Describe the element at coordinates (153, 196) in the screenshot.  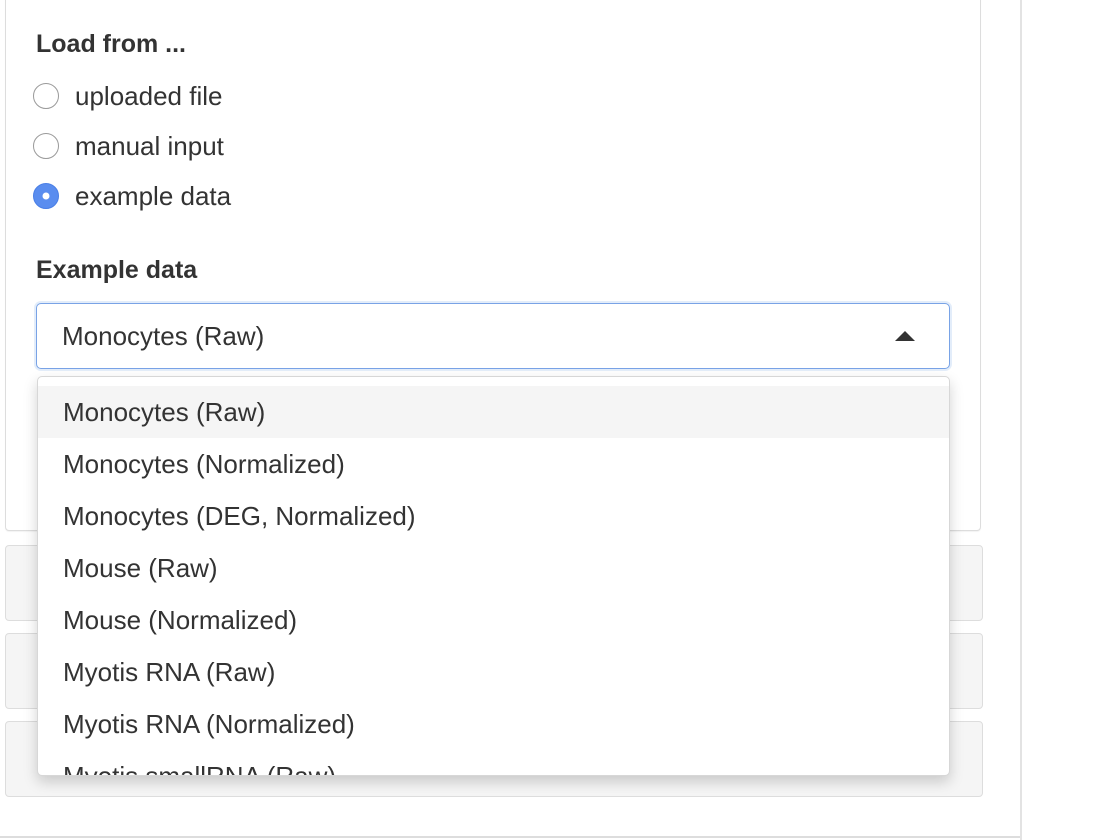
I see `radio-example-data-label: example data` at that location.